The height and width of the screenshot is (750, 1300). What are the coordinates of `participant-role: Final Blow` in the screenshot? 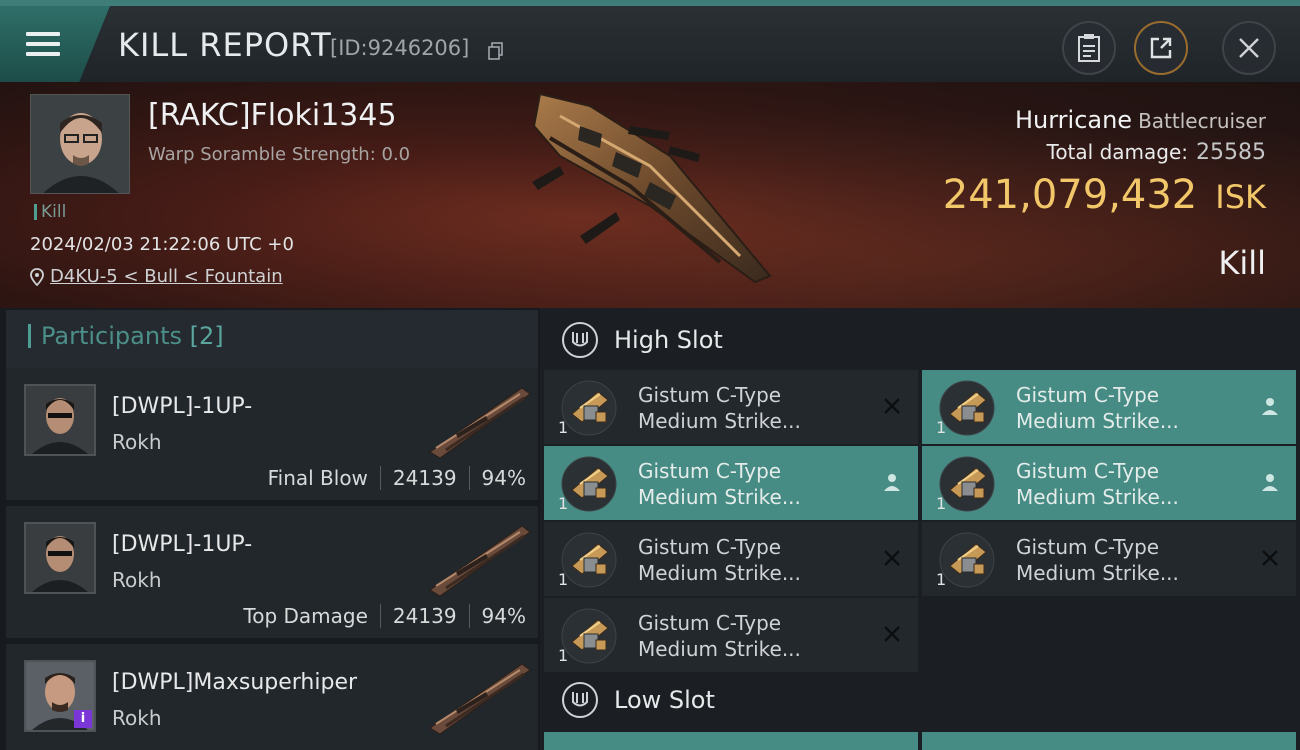 It's located at (317, 478).